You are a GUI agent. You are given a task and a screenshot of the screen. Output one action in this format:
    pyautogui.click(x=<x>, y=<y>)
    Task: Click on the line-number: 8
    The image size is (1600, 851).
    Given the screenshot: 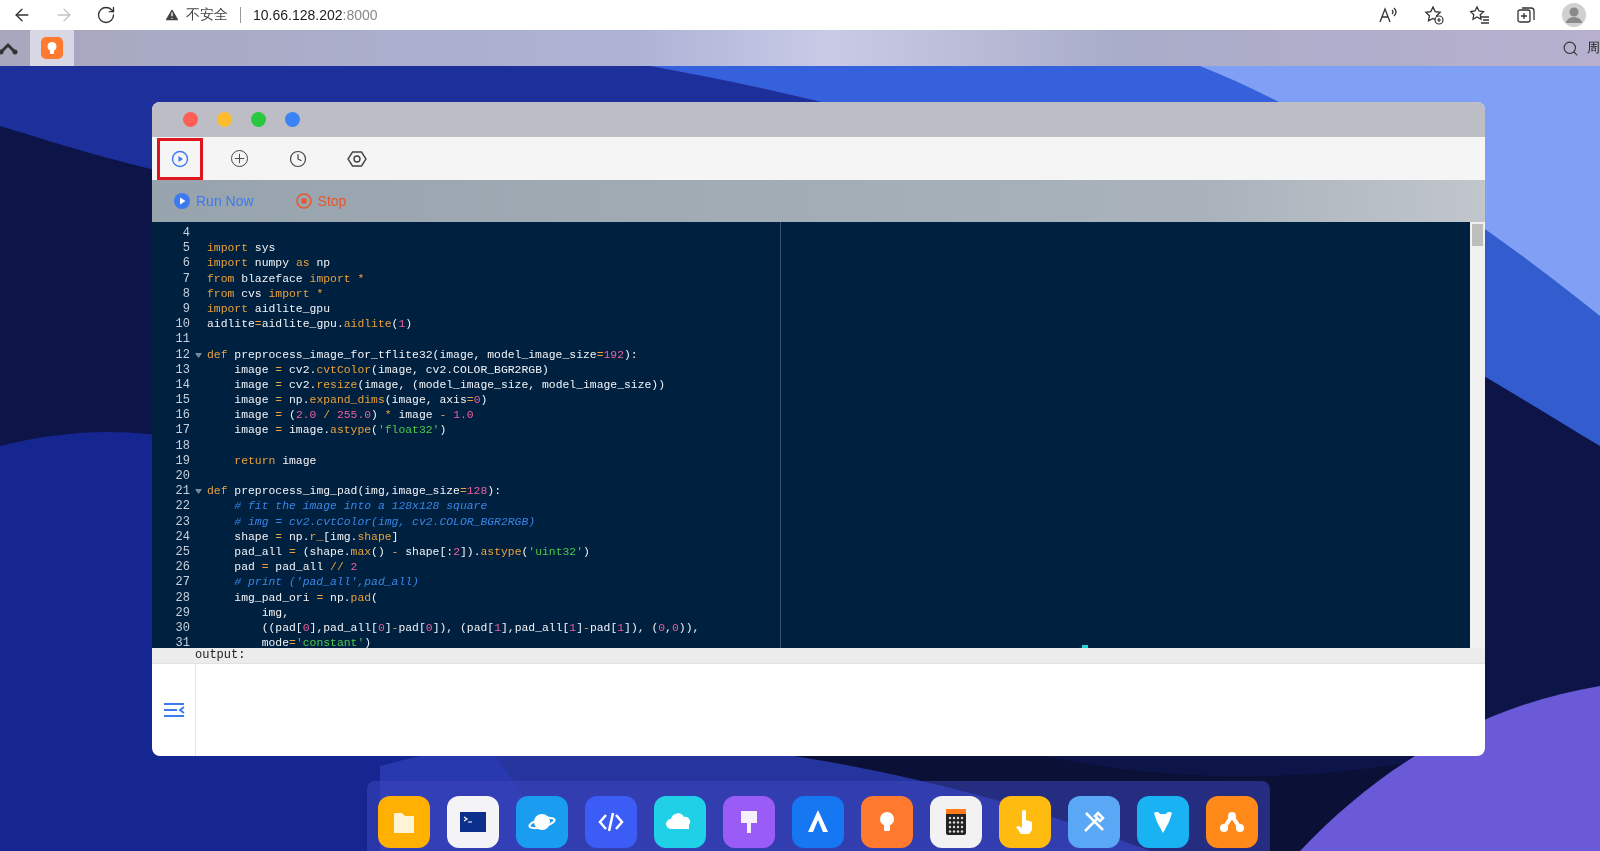 What is the action you would take?
    pyautogui.click(x=186, y=294)
    